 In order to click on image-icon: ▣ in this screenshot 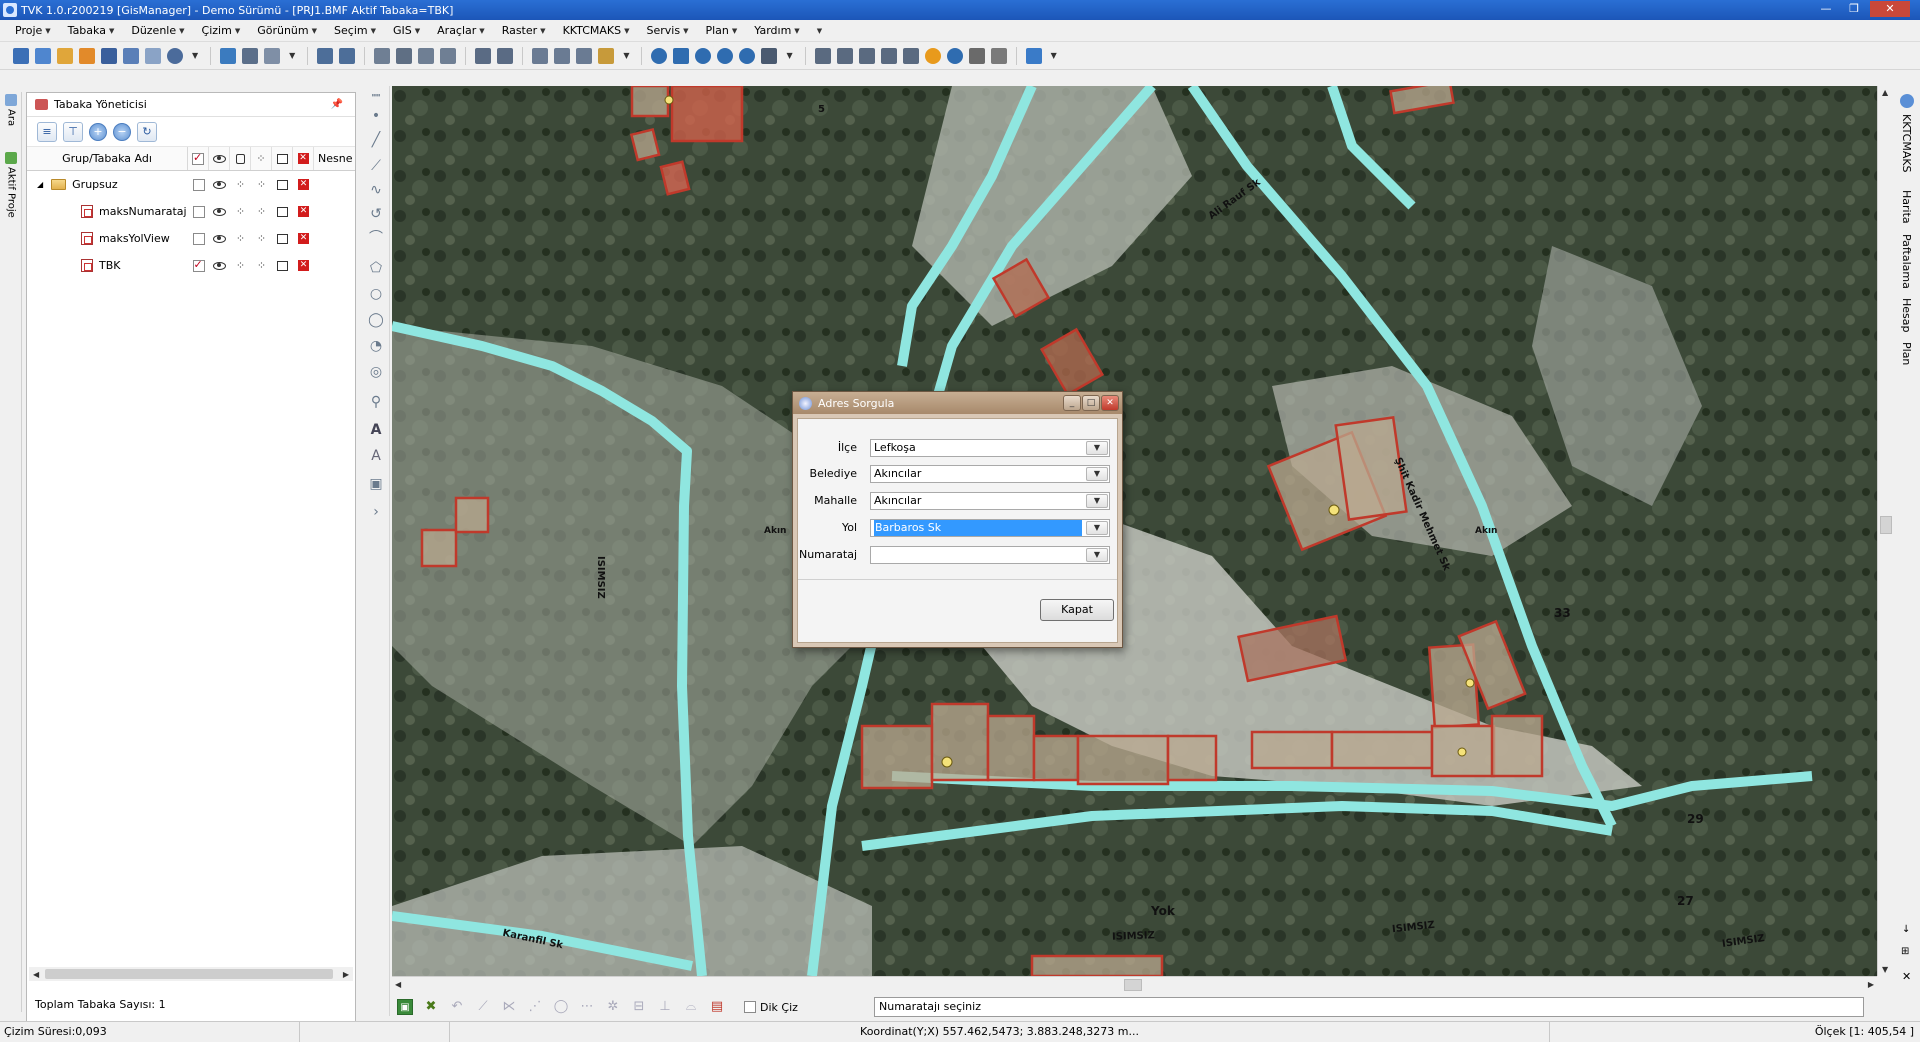, I will do `click(376, 484)`.